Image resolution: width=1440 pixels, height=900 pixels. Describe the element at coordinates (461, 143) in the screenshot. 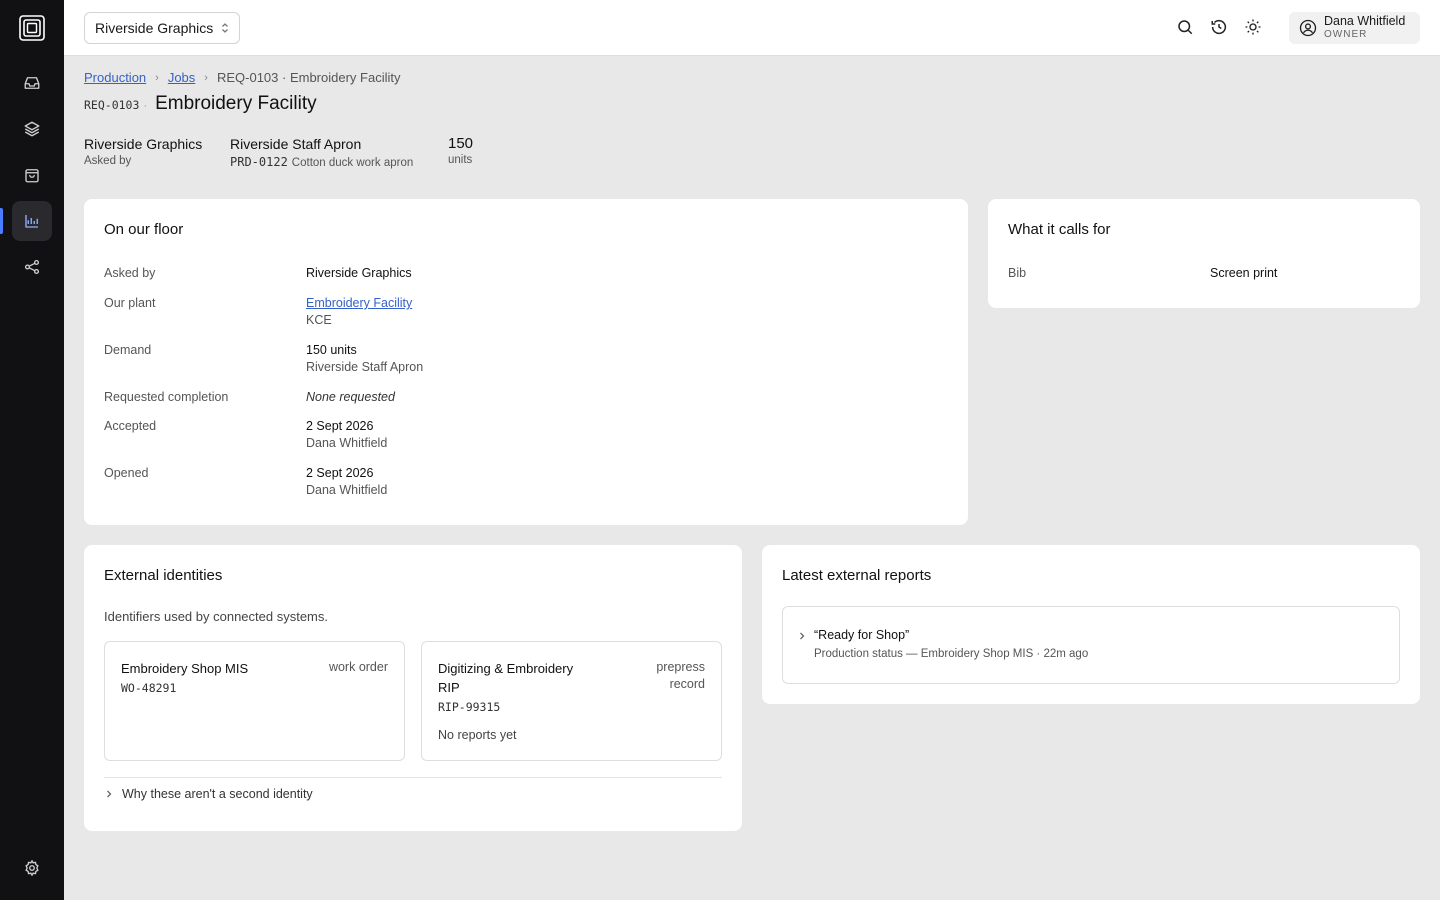

I see `summary-quantity-value: 150` at that location.